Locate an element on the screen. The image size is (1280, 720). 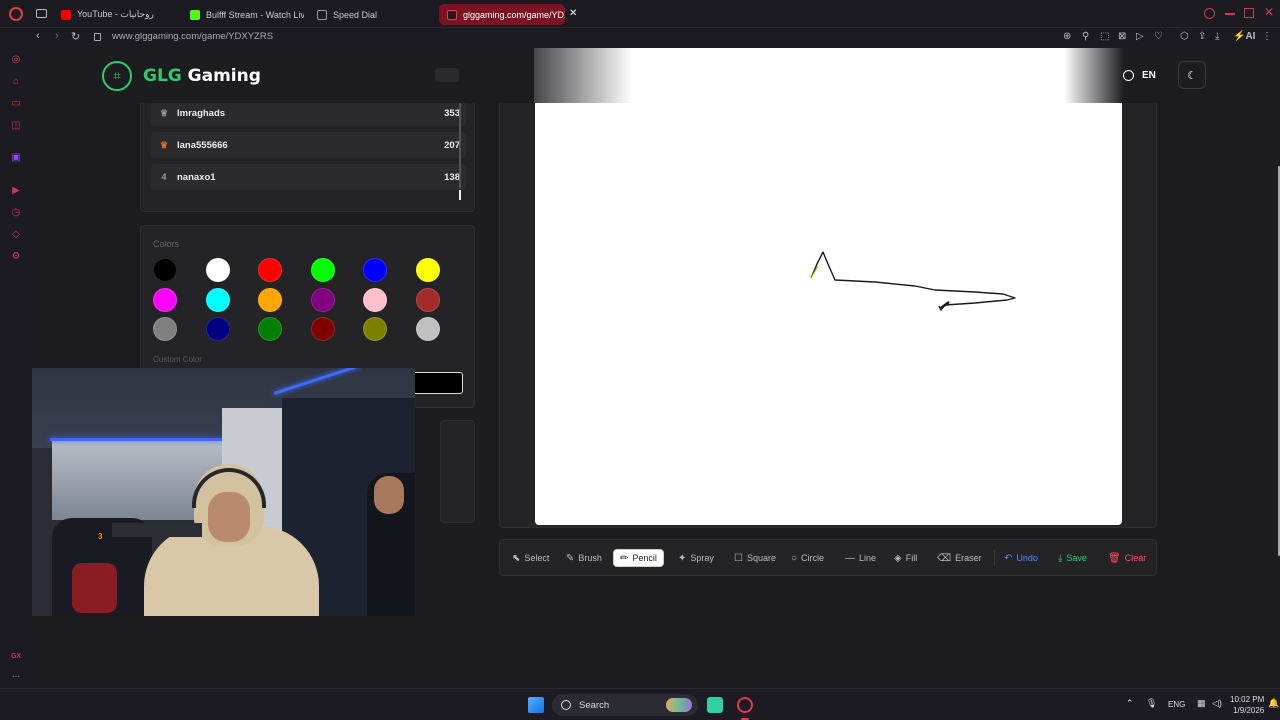
opera-logo-icon is located at coordinates (16, 14).